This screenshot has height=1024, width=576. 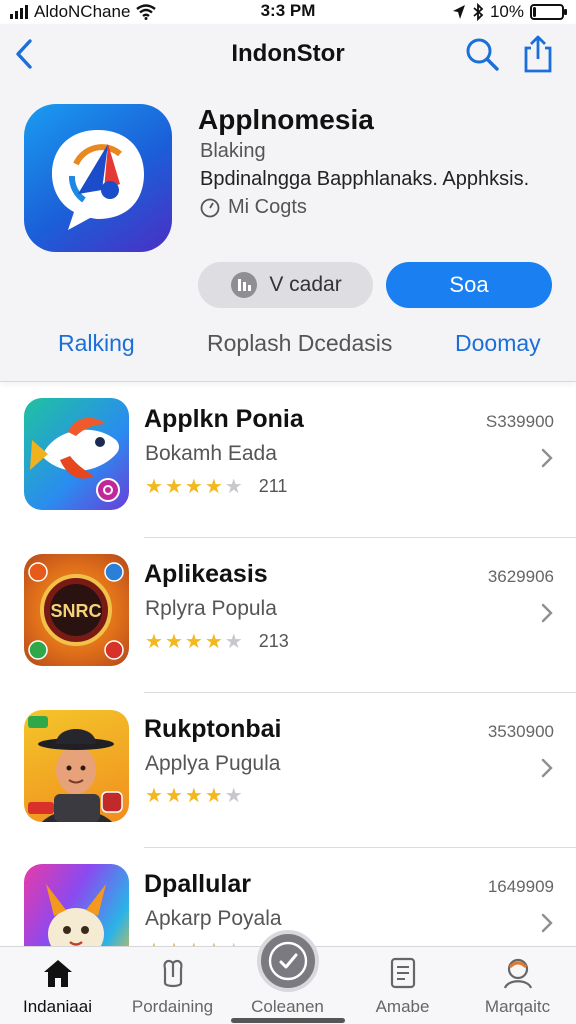 What do you see at coordinates (210, 207) in the screenshot?
I see `clock-icon` at bounding box center [210, 207].